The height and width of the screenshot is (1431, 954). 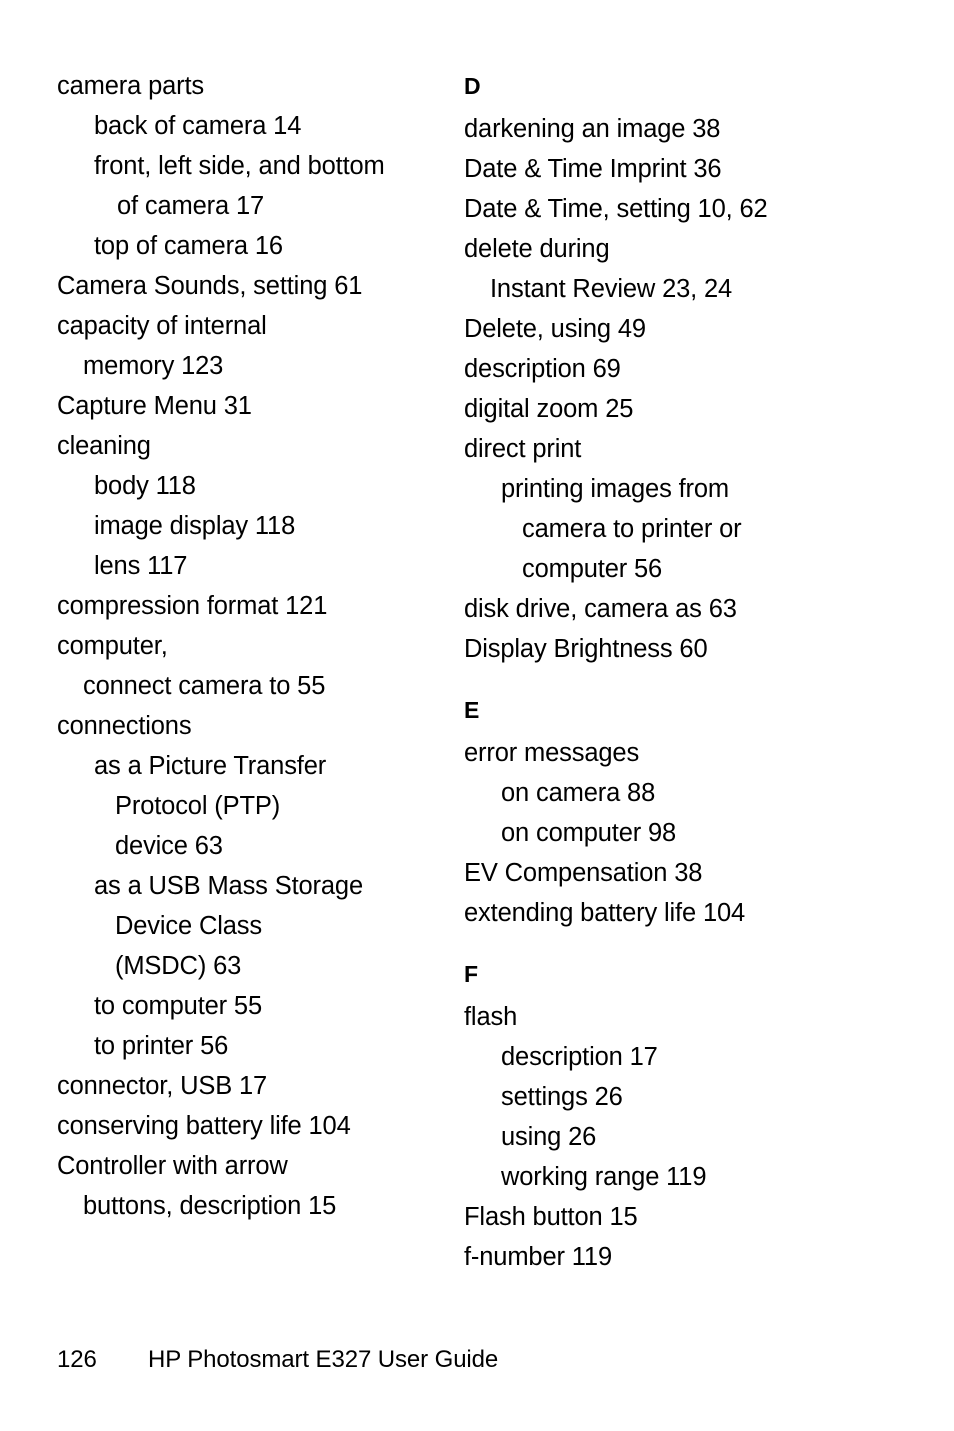 I want to click on footer-document-title: HP Photosmart E327 User Guide, so click(x=323, y=1359).